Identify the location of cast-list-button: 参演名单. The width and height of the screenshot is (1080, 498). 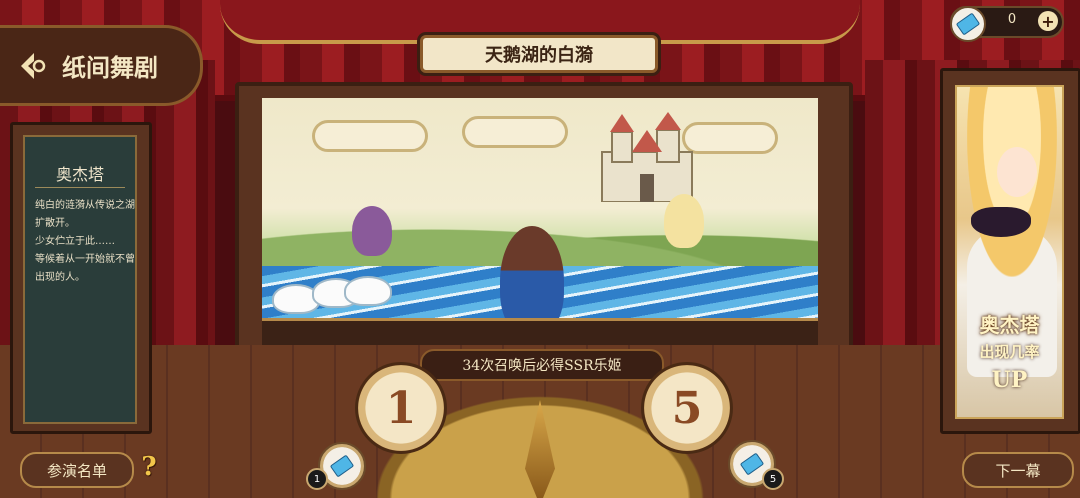
(77, 470).